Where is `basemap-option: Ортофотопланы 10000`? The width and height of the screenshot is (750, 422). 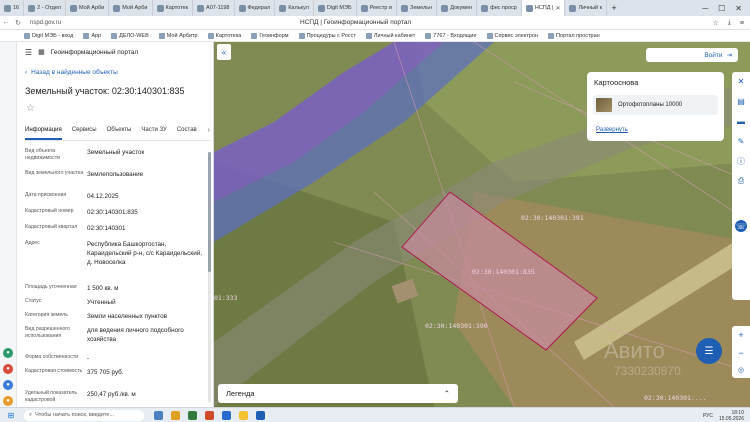
basemap-option: Ортофотопланы 10000 is located at coordinates (655, 105).